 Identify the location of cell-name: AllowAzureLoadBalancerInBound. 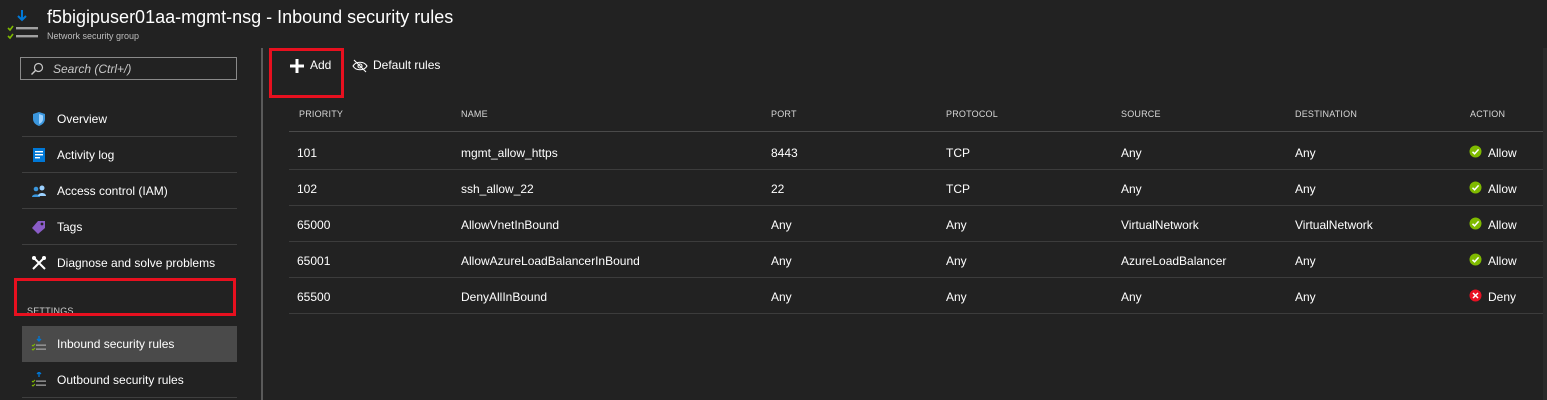
(550, 261).